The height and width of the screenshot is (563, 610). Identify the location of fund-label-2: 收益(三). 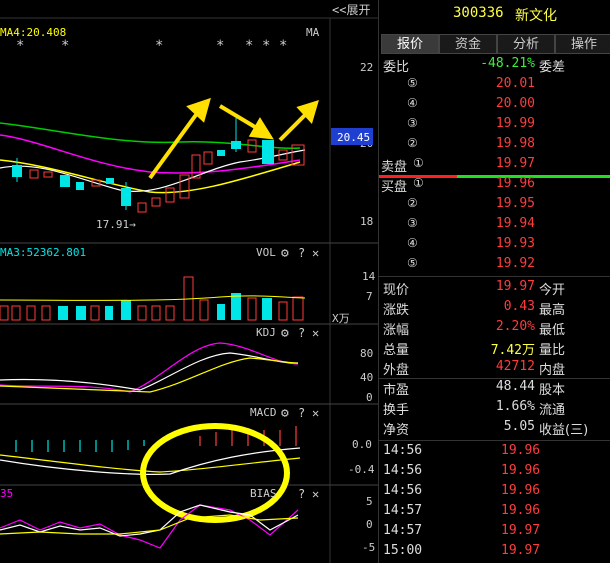
(564, 430).